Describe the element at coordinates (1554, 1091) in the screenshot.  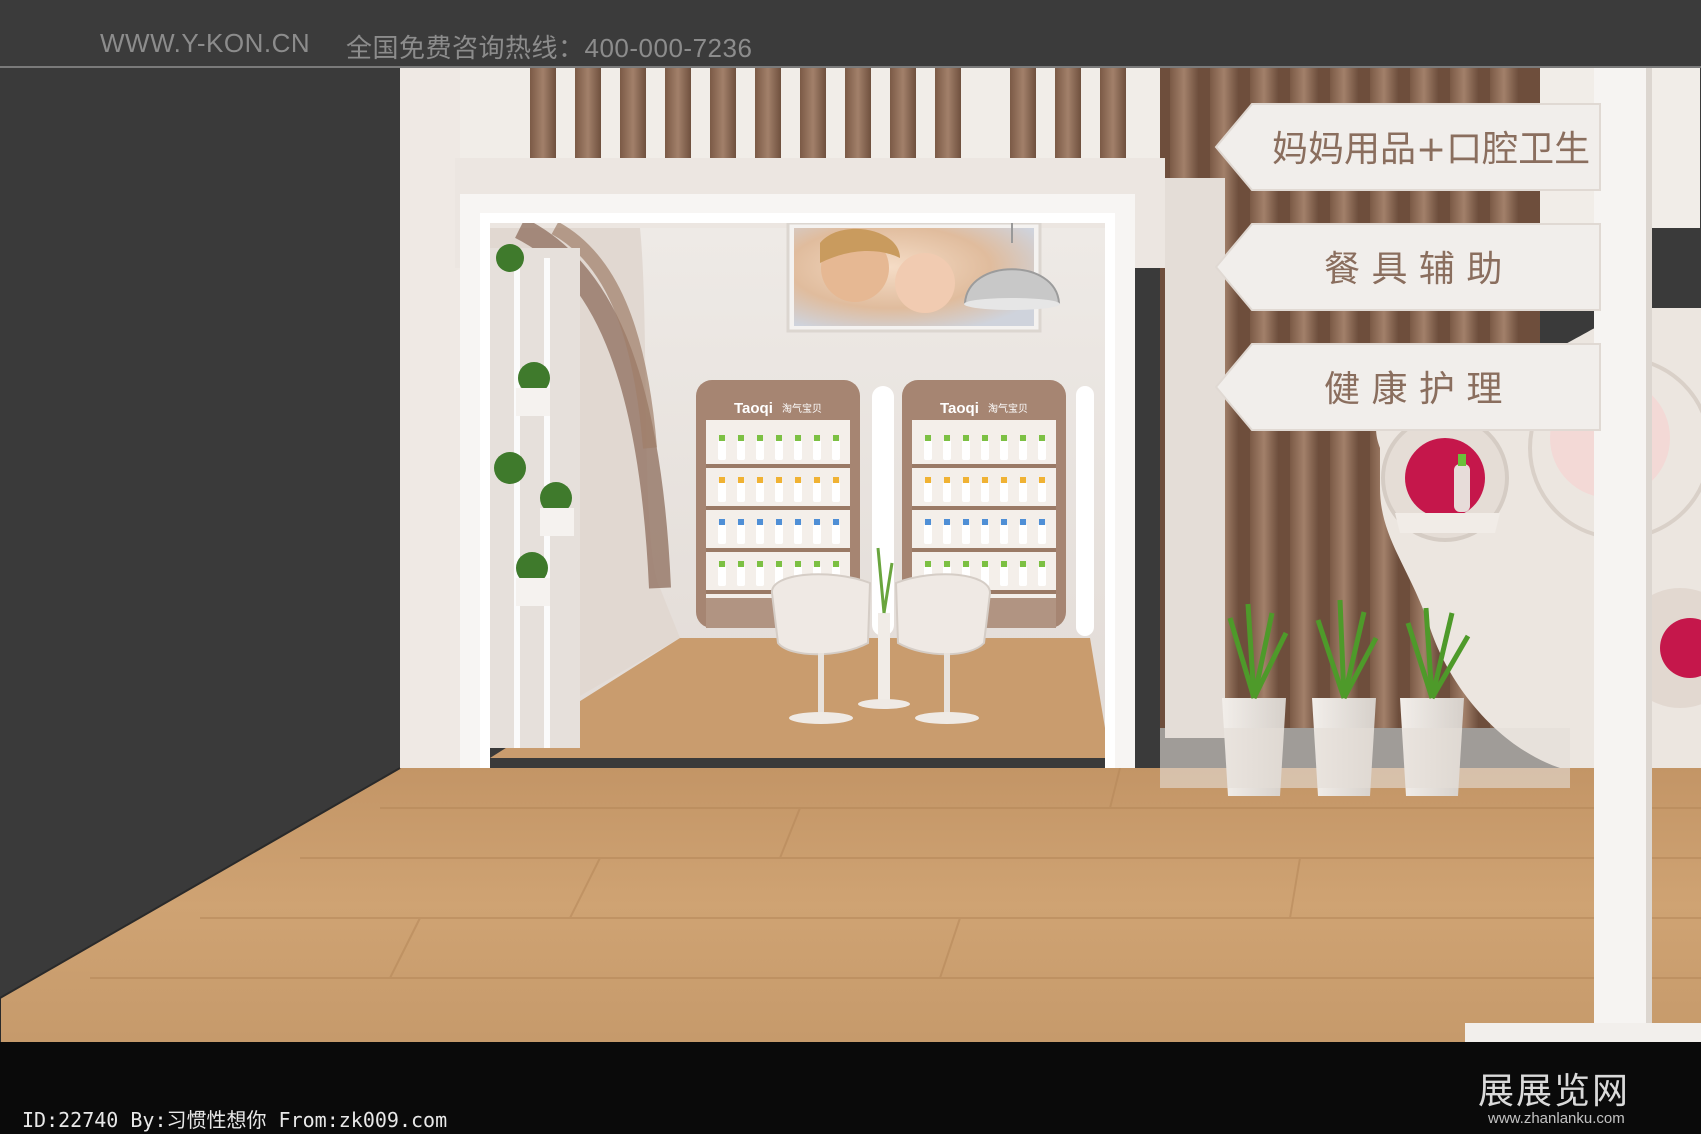
I see `watermark-logo-text: 展展览网` at that location.